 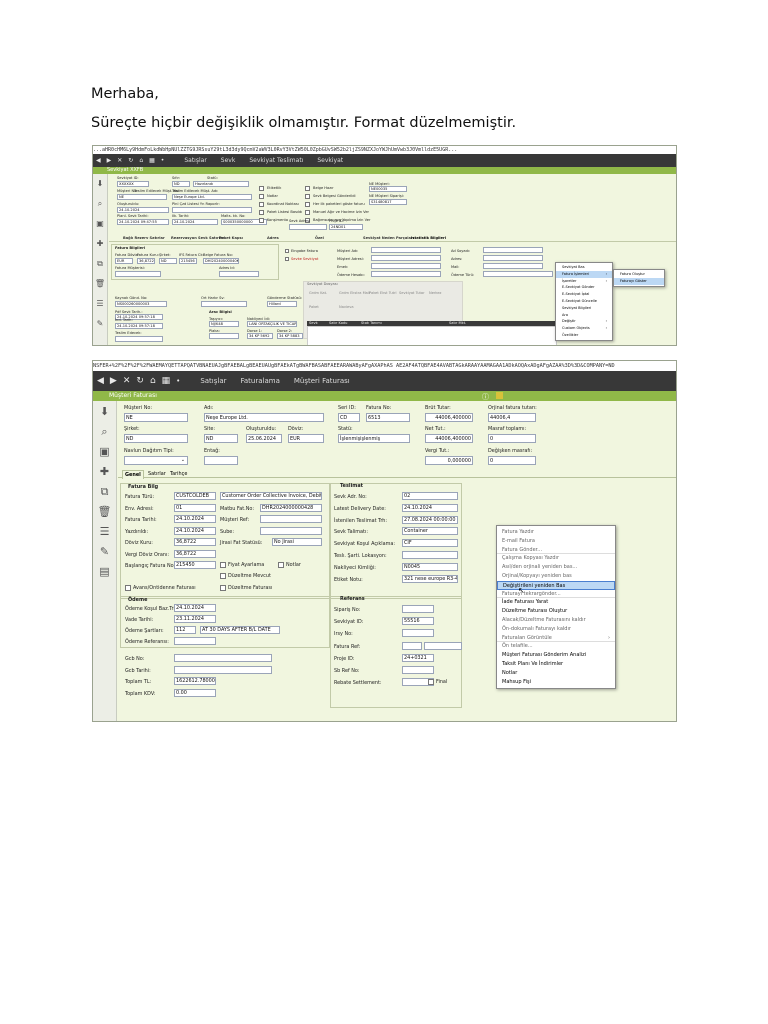 I want to click on fatura-type-desc: Customer Order Collective Invoice, Debit, so click(x=271, y=496).